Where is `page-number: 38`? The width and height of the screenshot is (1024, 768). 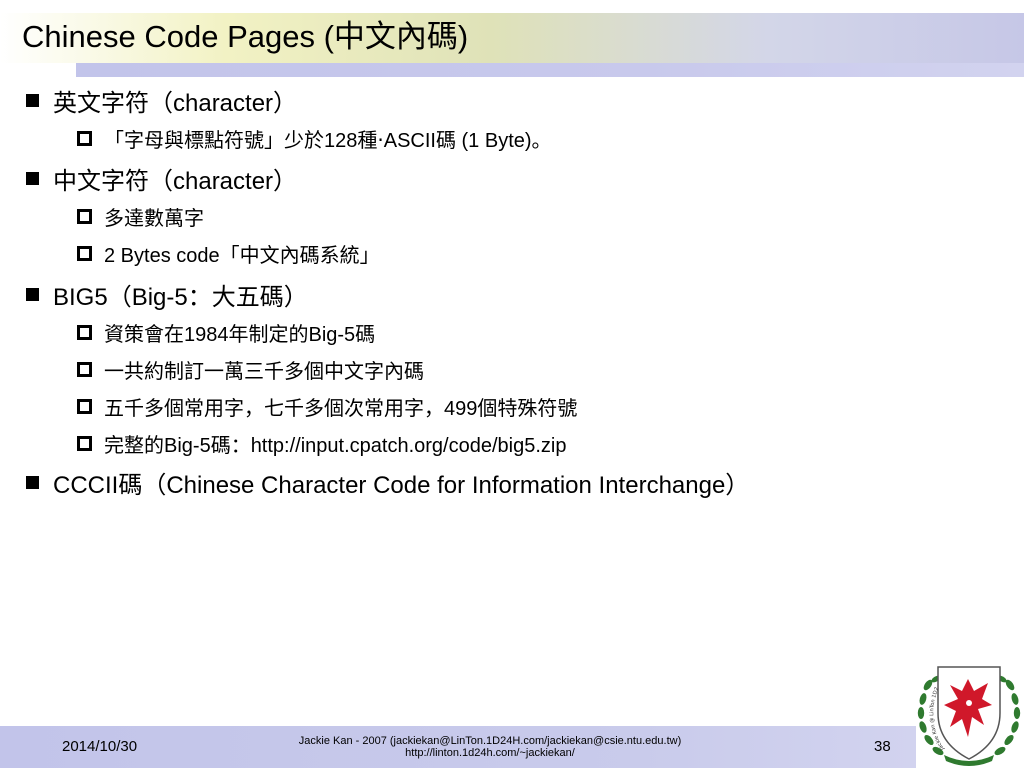
page-number: 38 is located at coordinates (882, 746).